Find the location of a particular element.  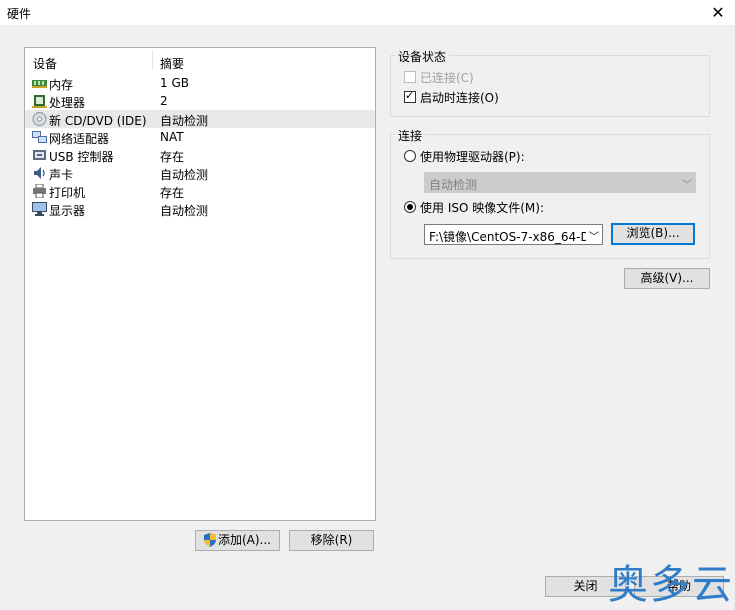

cd-dvd-icon is located at coordinates (39, 119).